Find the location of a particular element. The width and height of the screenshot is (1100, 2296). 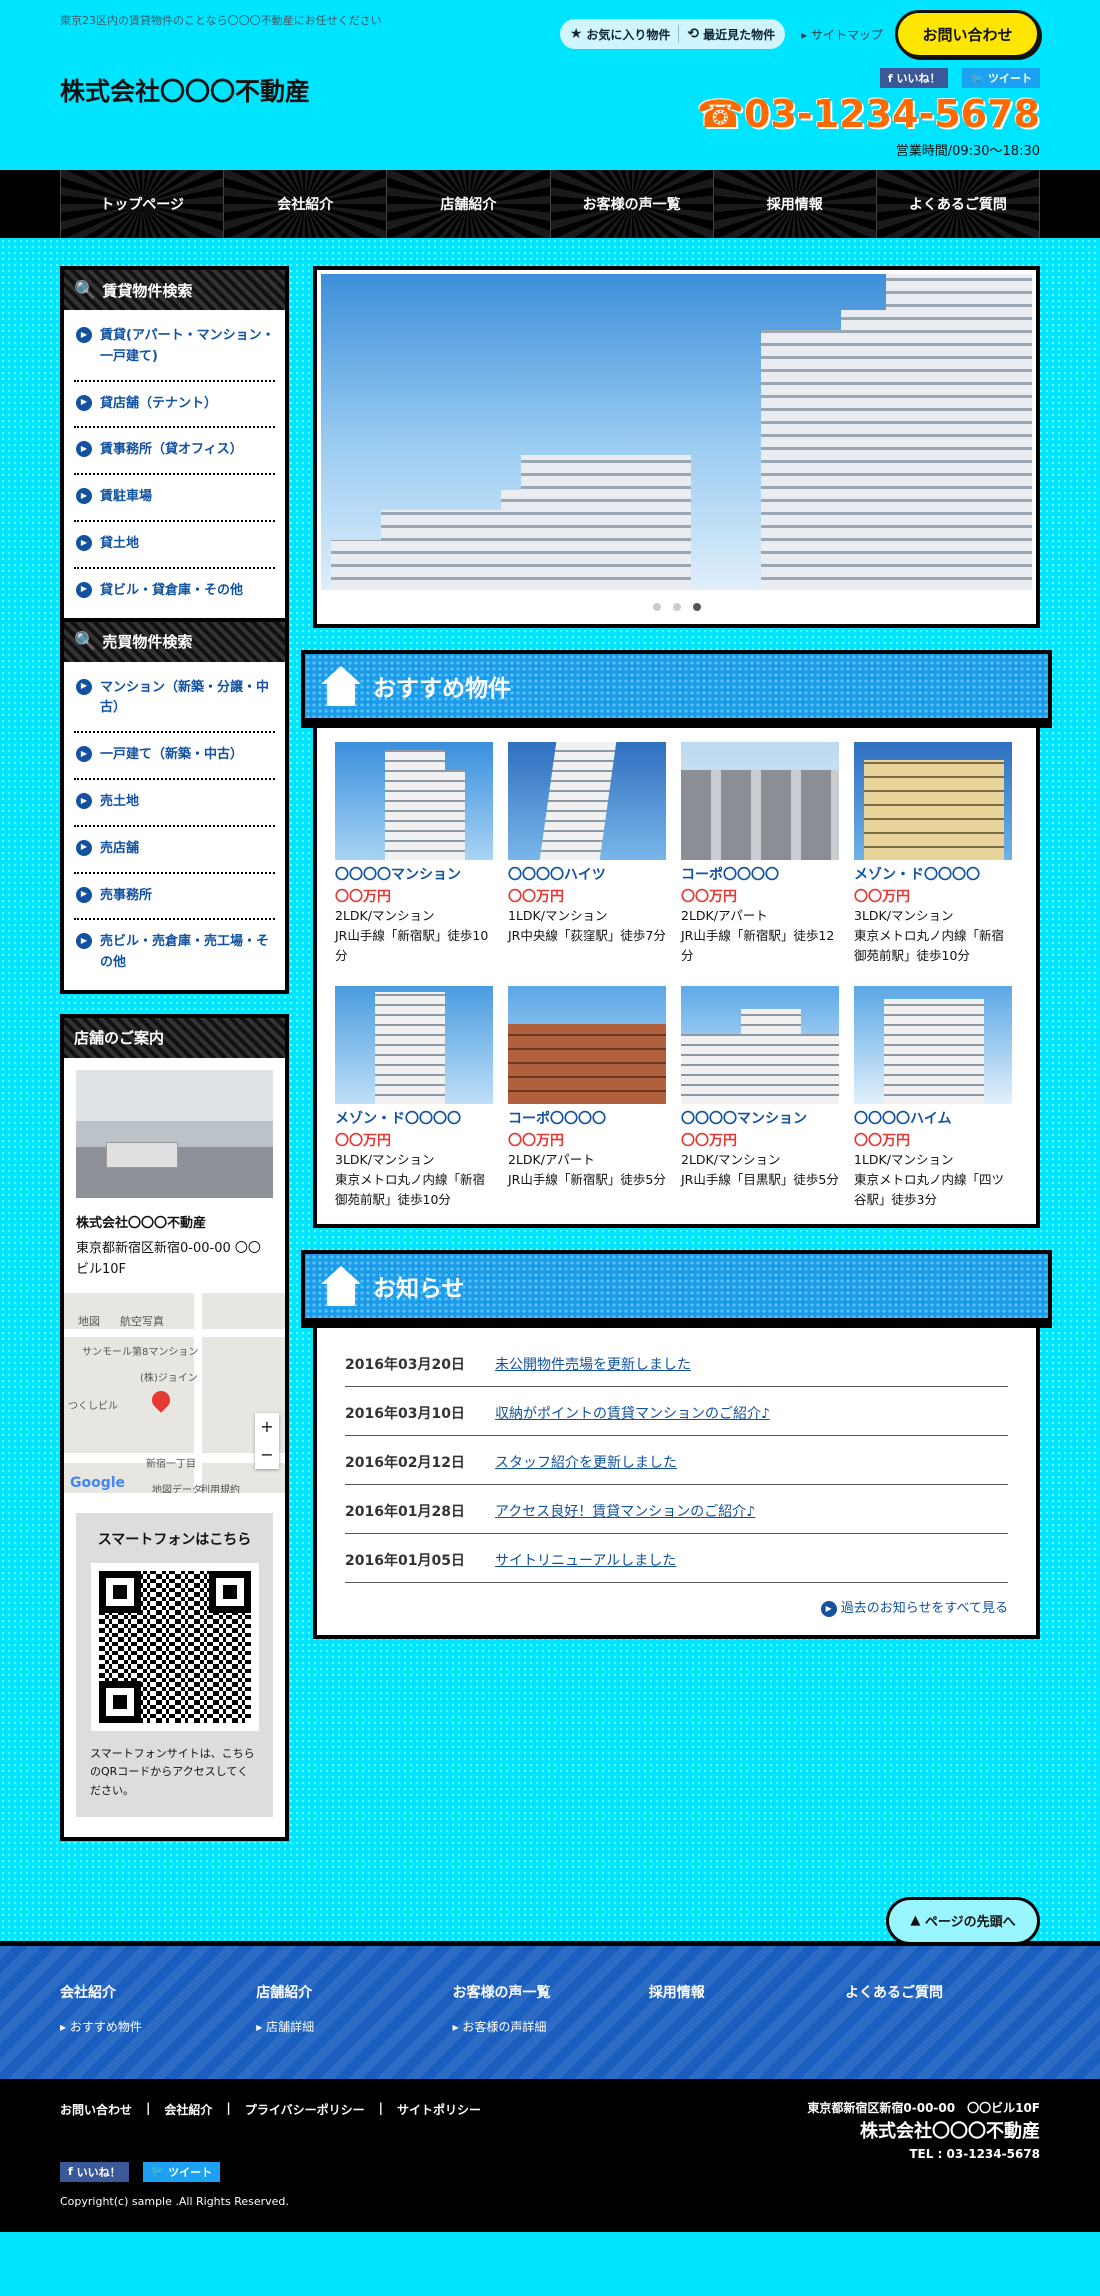

news-item: 2016年01月05日 サイトリニューアルしました is located at coordinates (676, 1558).